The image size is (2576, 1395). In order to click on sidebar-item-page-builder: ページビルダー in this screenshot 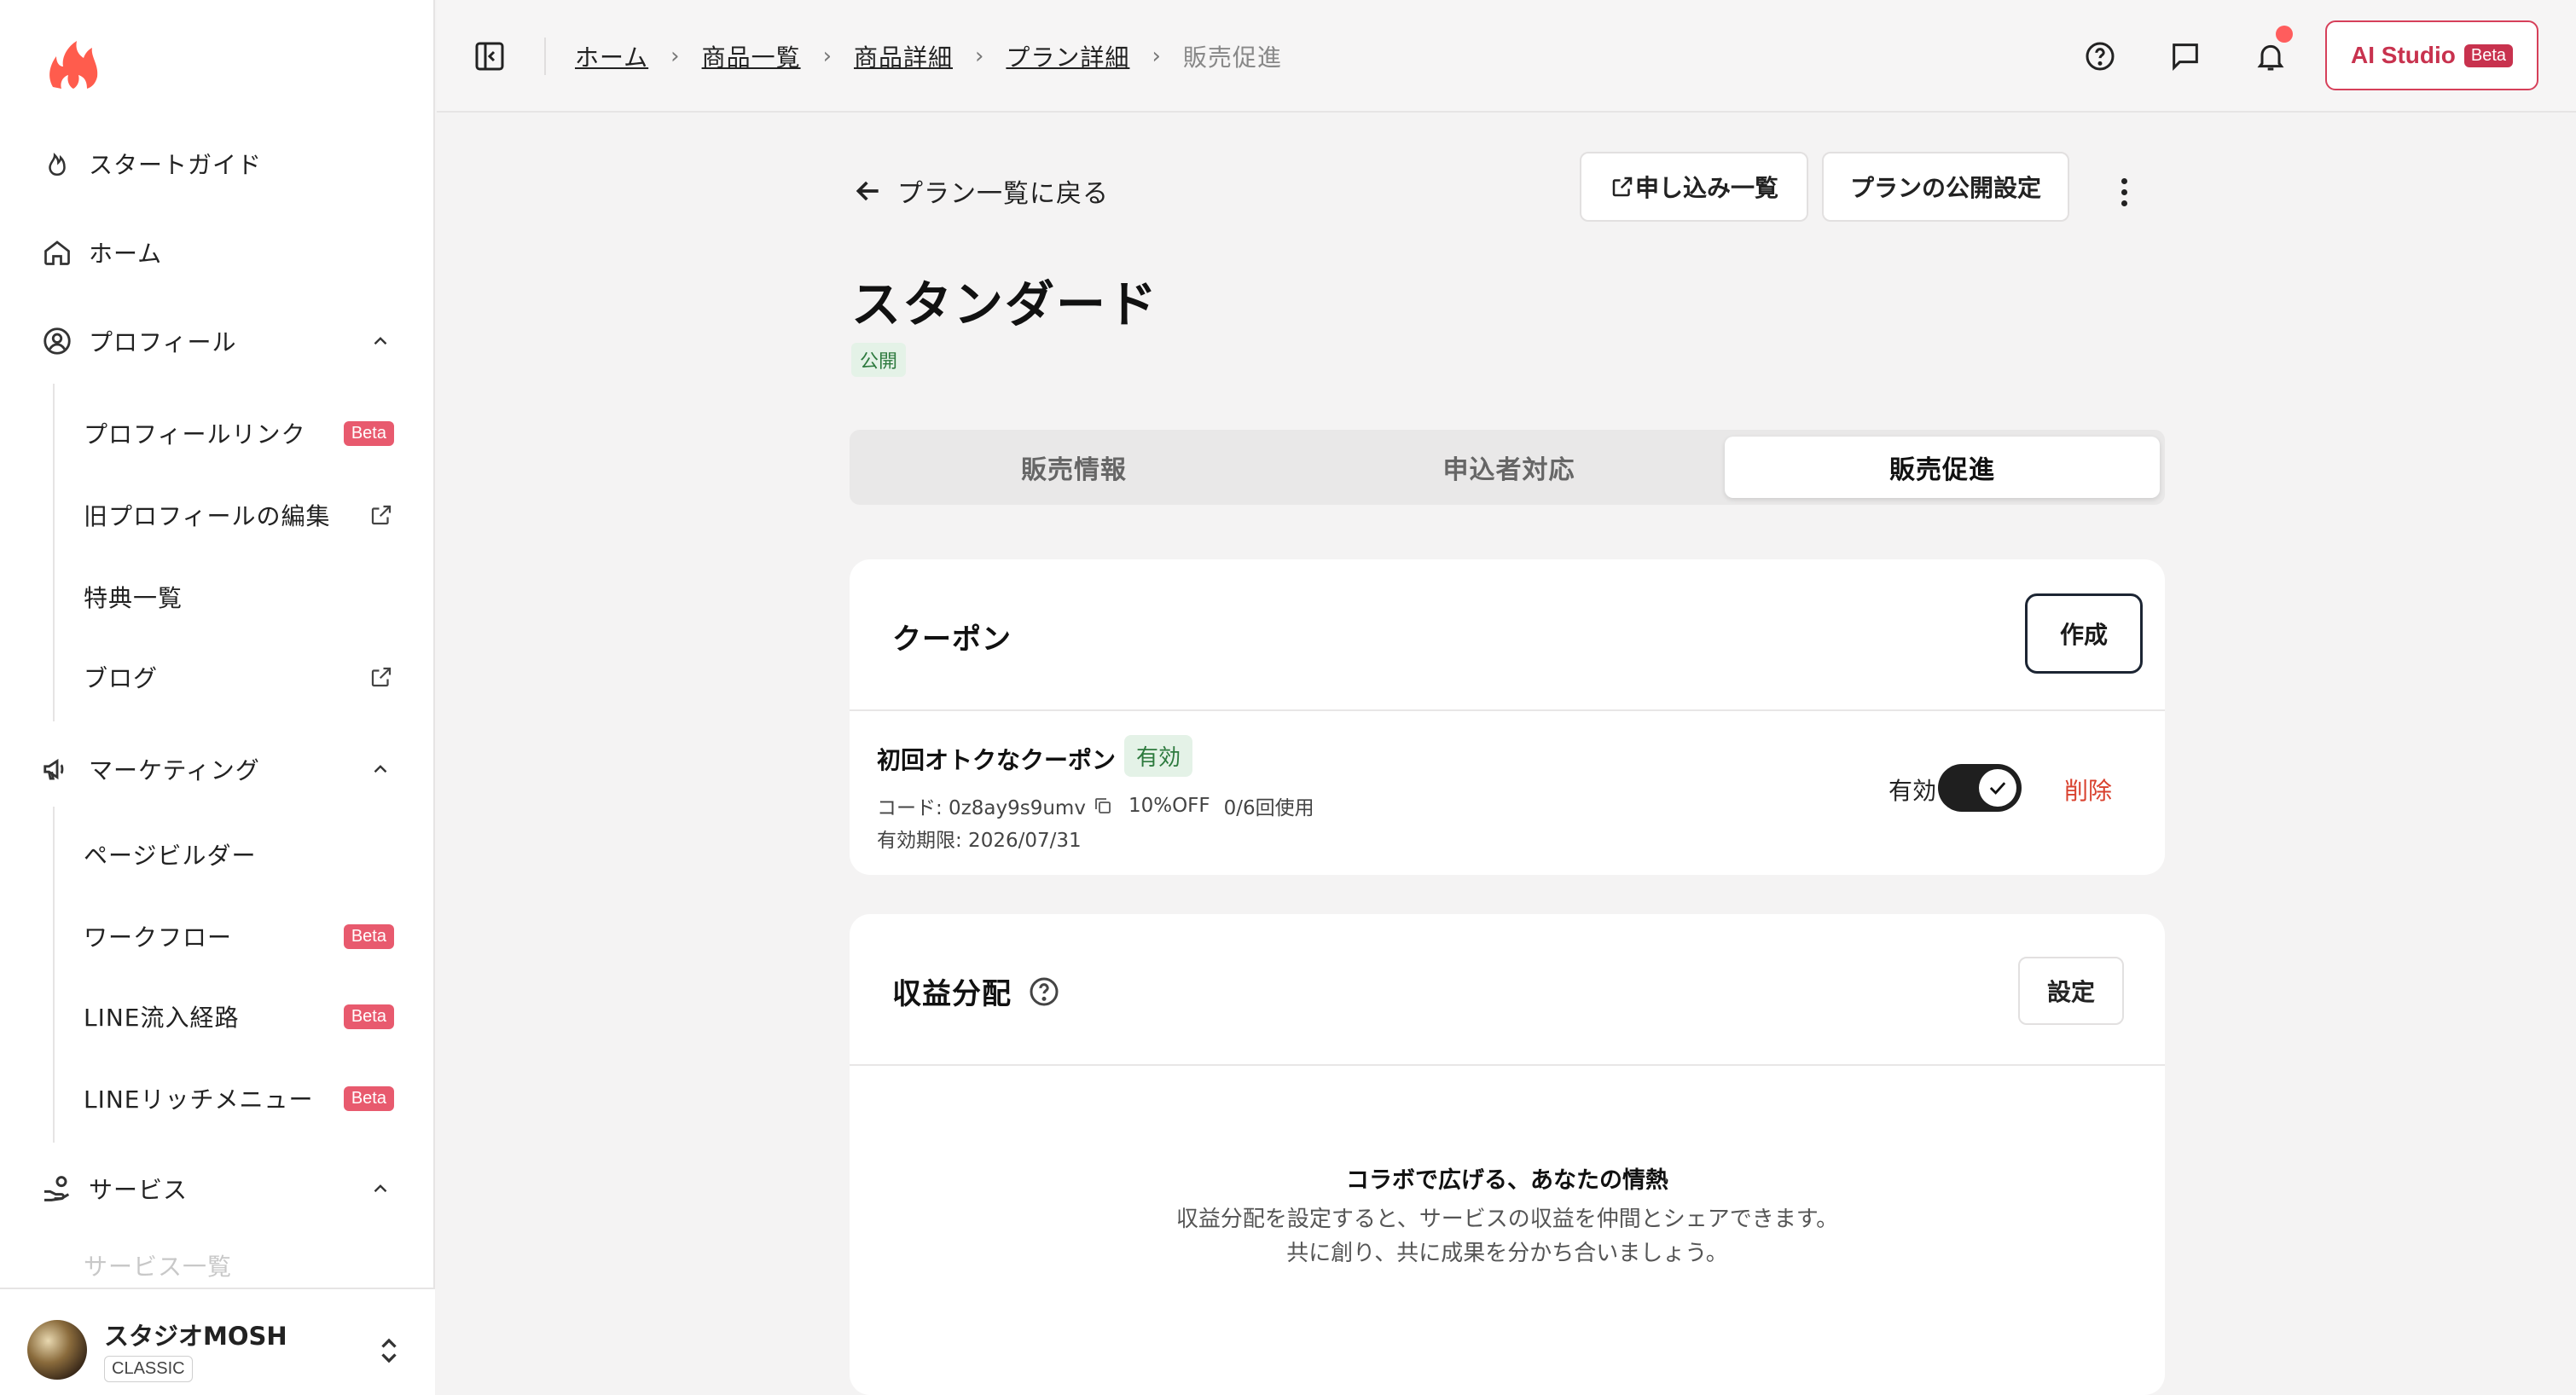, I will do `click(217, 855)`.